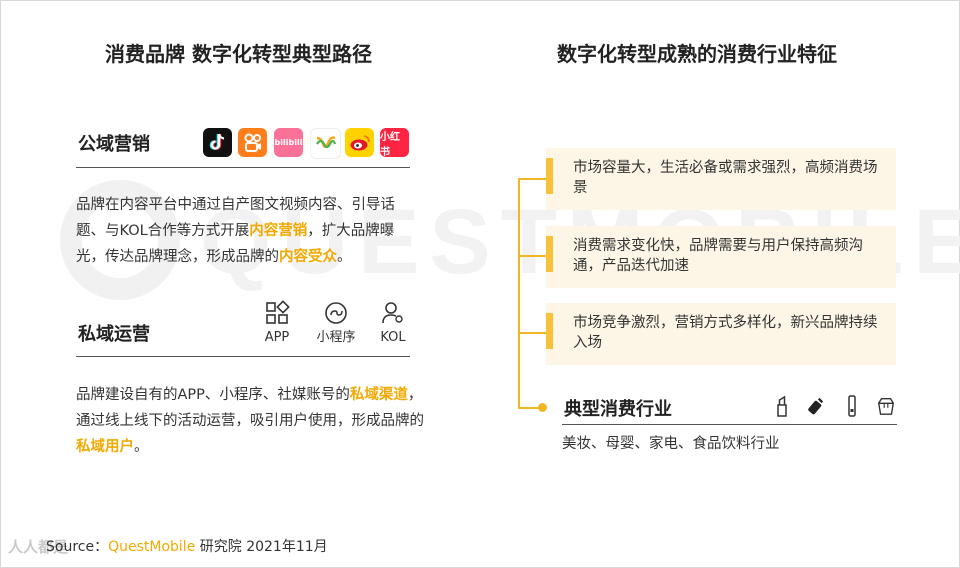 The image size is (960, 568). Describe the element at coordinates (782, 406) in the screenshot. I see `lipstick-icon` at that location.